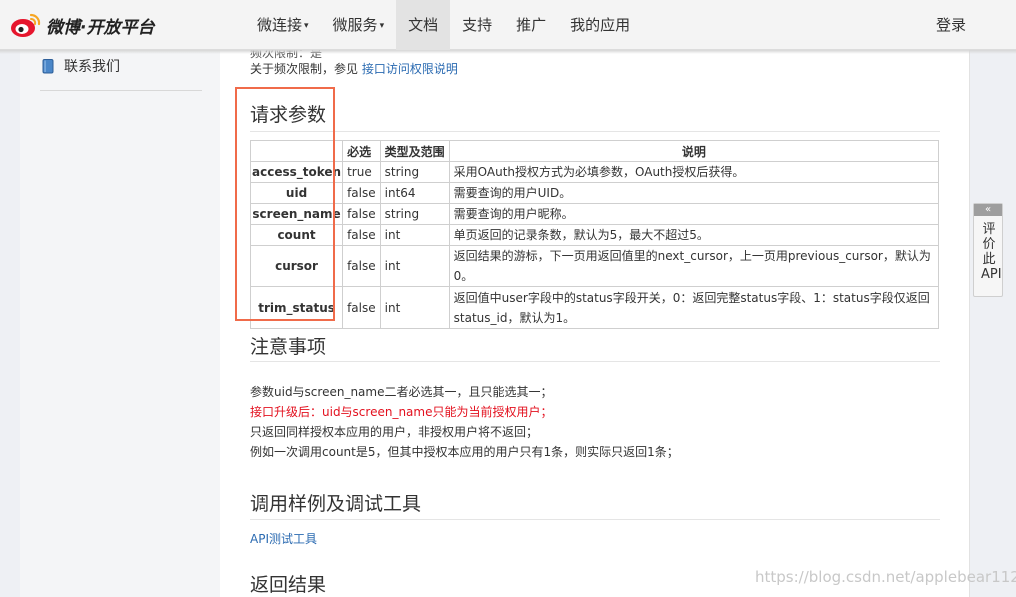 The image size is (1016, 597). What do you see at coordinates (296, 235) in the screenshot?
I see `param-name: count` at bounding box center [296, 235].